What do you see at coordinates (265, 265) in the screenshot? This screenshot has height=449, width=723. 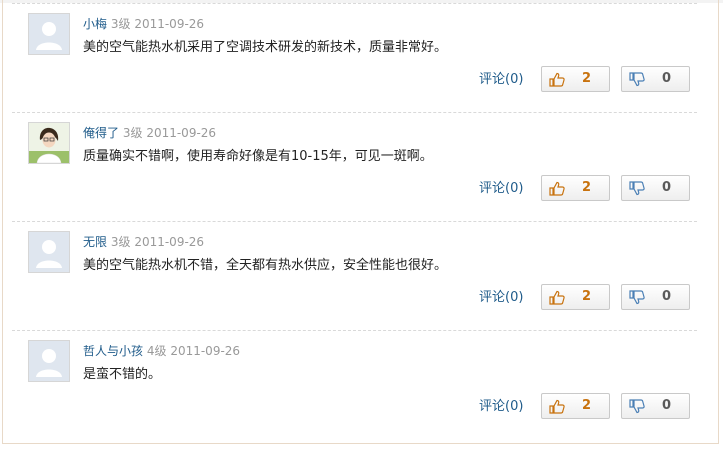 I see `comment-text: 美的空气能热水机不错，全天都有热水供应，安全性能也很好。` at bounding box center [265, 265].